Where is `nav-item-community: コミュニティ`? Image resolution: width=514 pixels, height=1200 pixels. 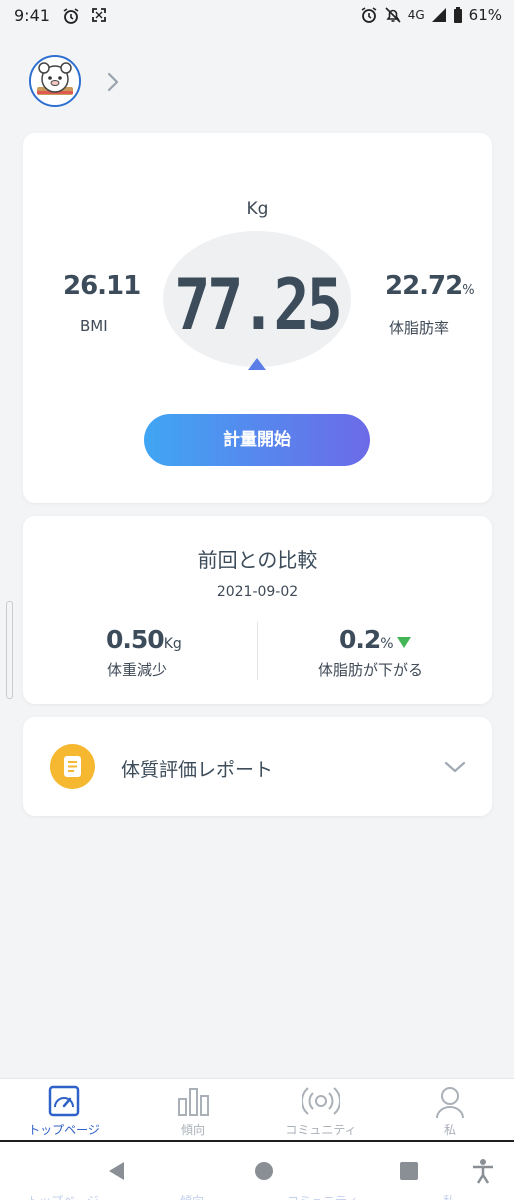 nav-item-community: コミュニティ is located at coordinates (321, 1110).